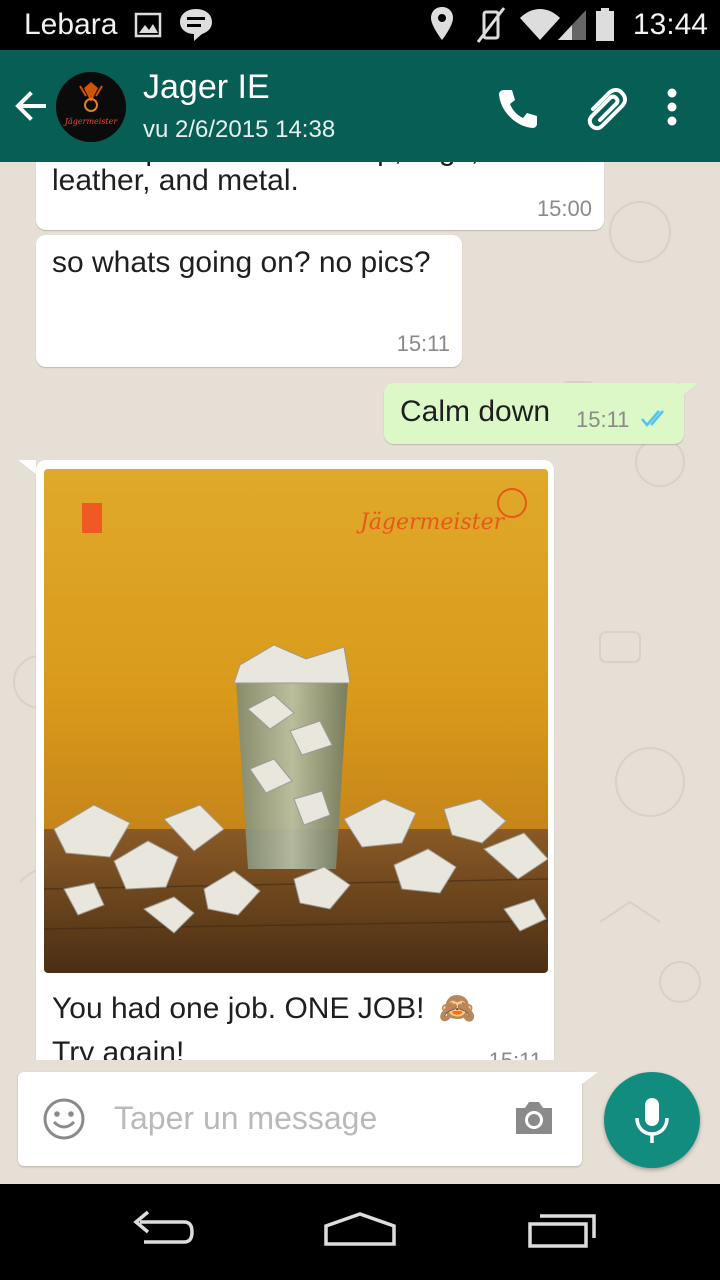 This screenshot has height=1280, width=720. I want to click on message-text: Calm down, so click(475, 411).